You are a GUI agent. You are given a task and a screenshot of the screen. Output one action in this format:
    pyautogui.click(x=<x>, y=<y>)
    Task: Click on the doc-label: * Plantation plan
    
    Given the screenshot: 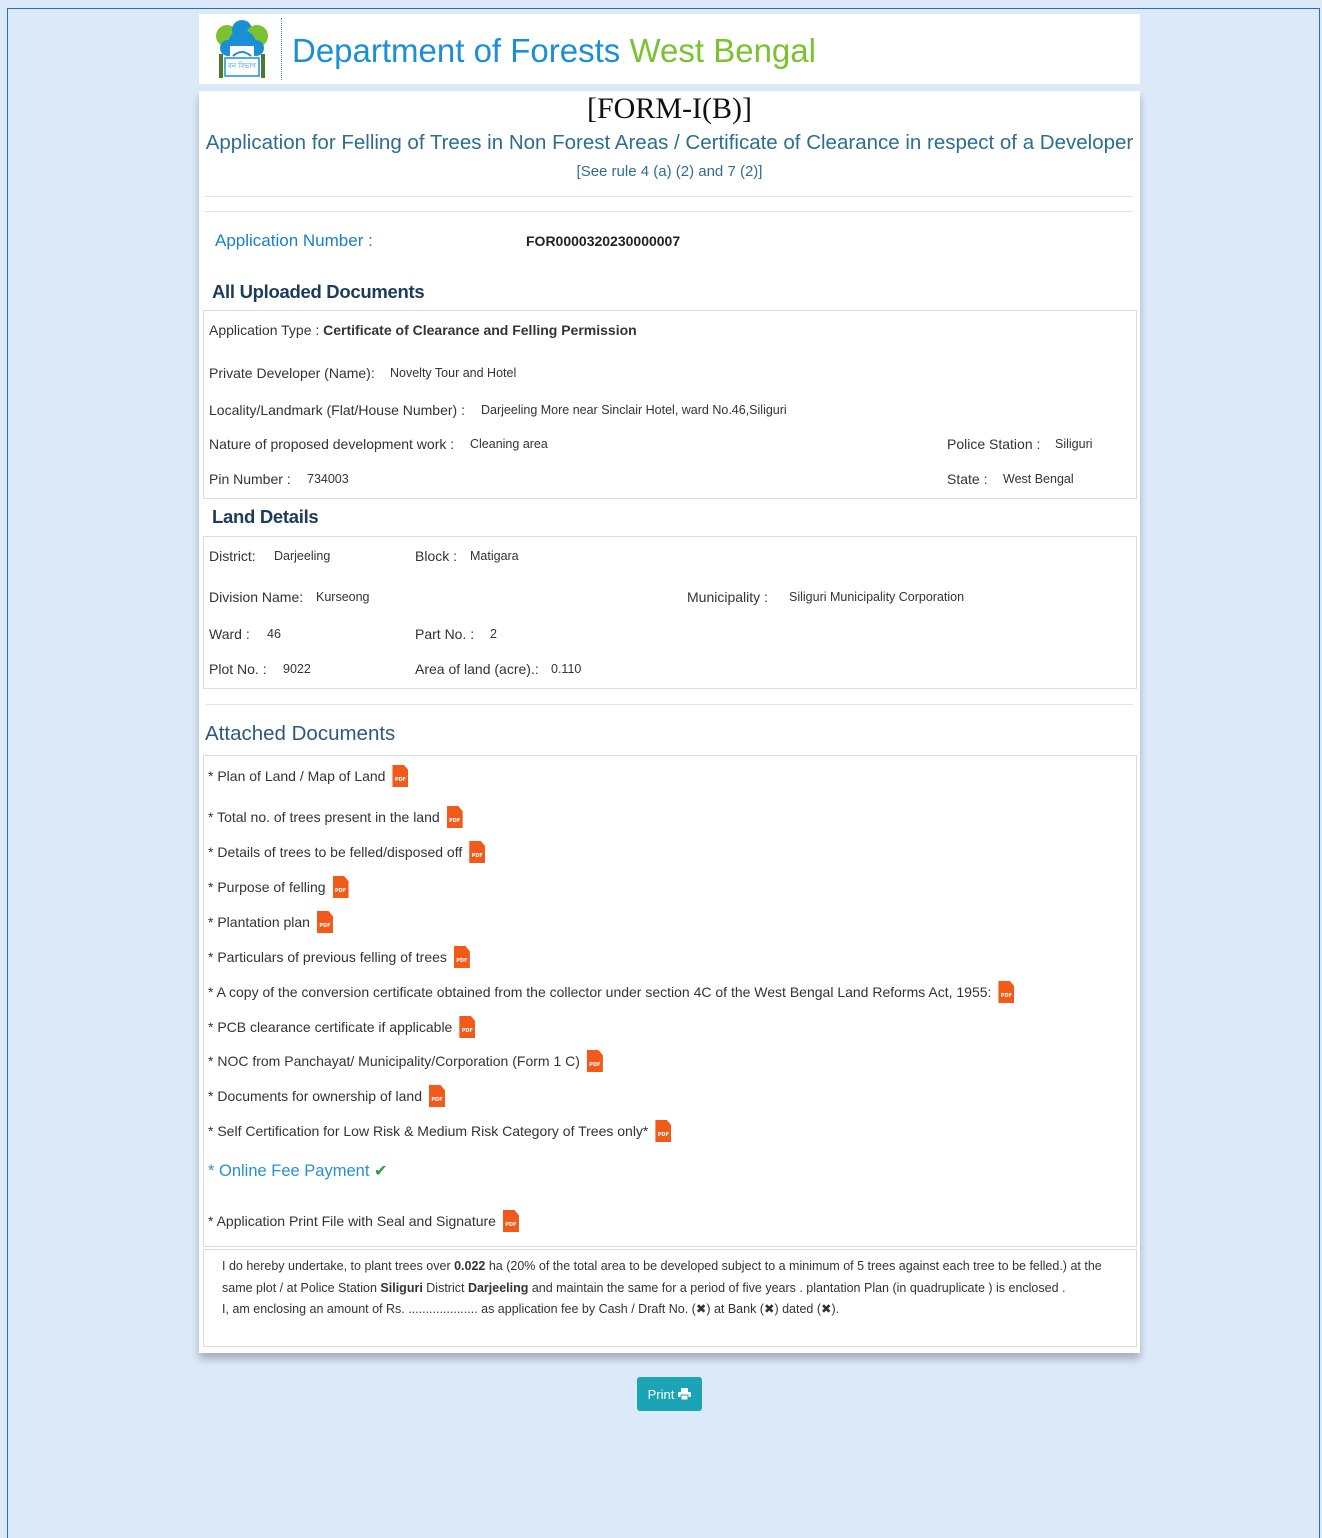 What is the action you would take?
    pyautogui.click(x=259, y=922)
    